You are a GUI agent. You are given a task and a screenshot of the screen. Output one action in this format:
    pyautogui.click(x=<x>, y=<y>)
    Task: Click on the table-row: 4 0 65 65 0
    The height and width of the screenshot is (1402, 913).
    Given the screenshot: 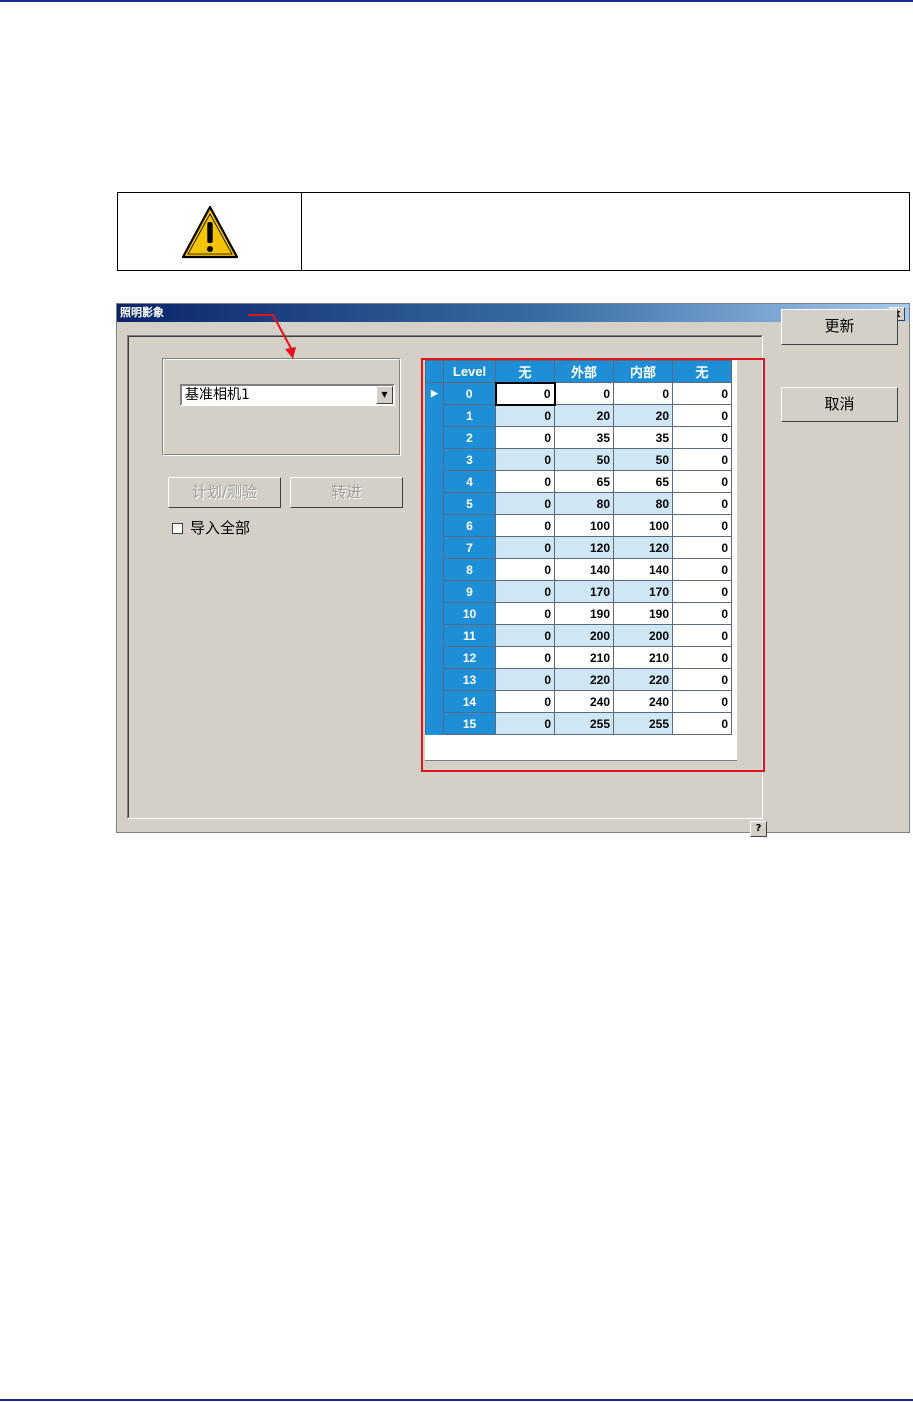 What is the action you would take?
    pyautogui.click(x=578, y=481)
    